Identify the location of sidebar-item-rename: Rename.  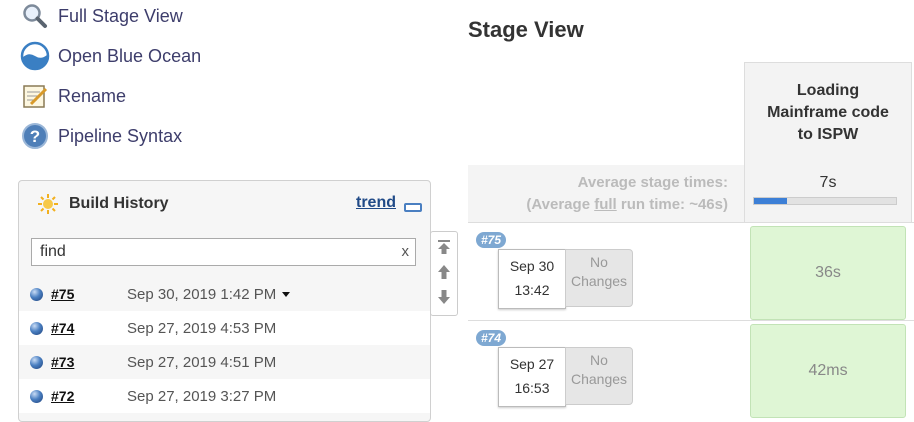
(73, 96).